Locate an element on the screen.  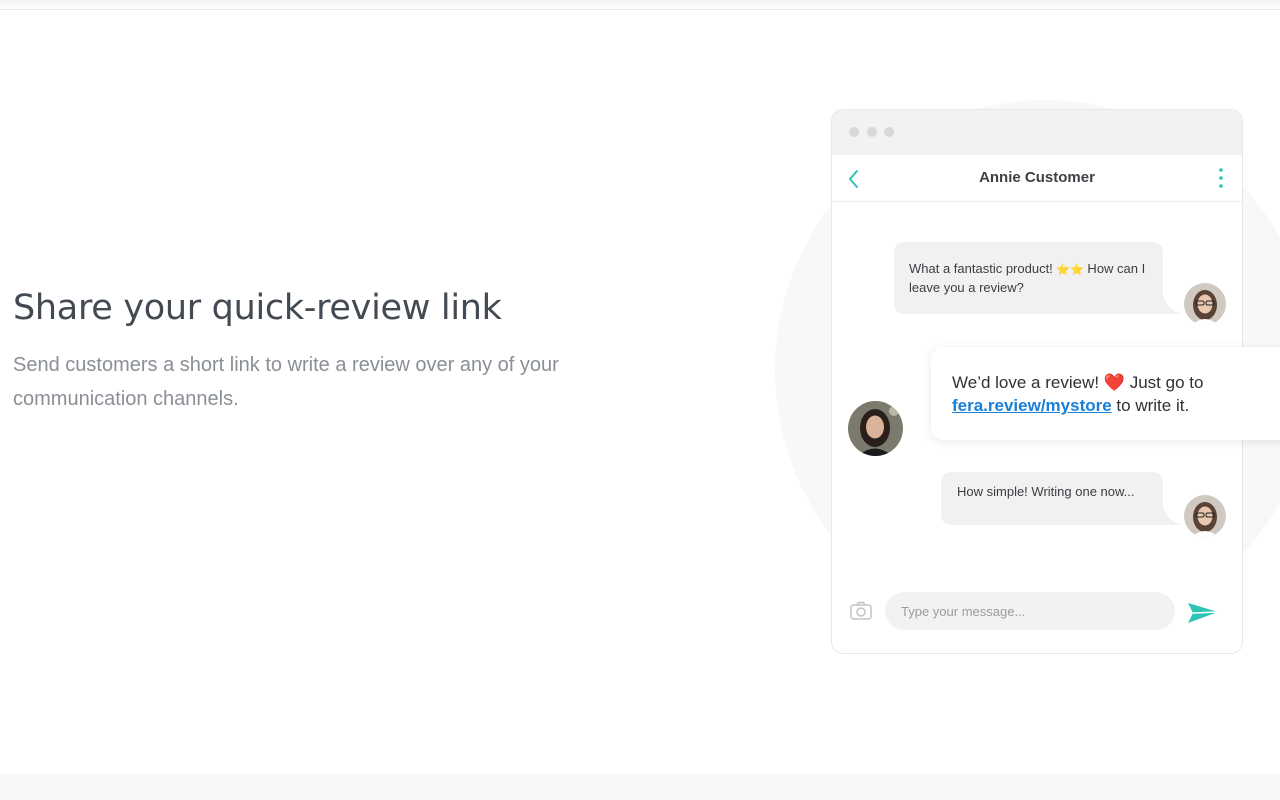
camera-icon is located at coordinates (861, 611).